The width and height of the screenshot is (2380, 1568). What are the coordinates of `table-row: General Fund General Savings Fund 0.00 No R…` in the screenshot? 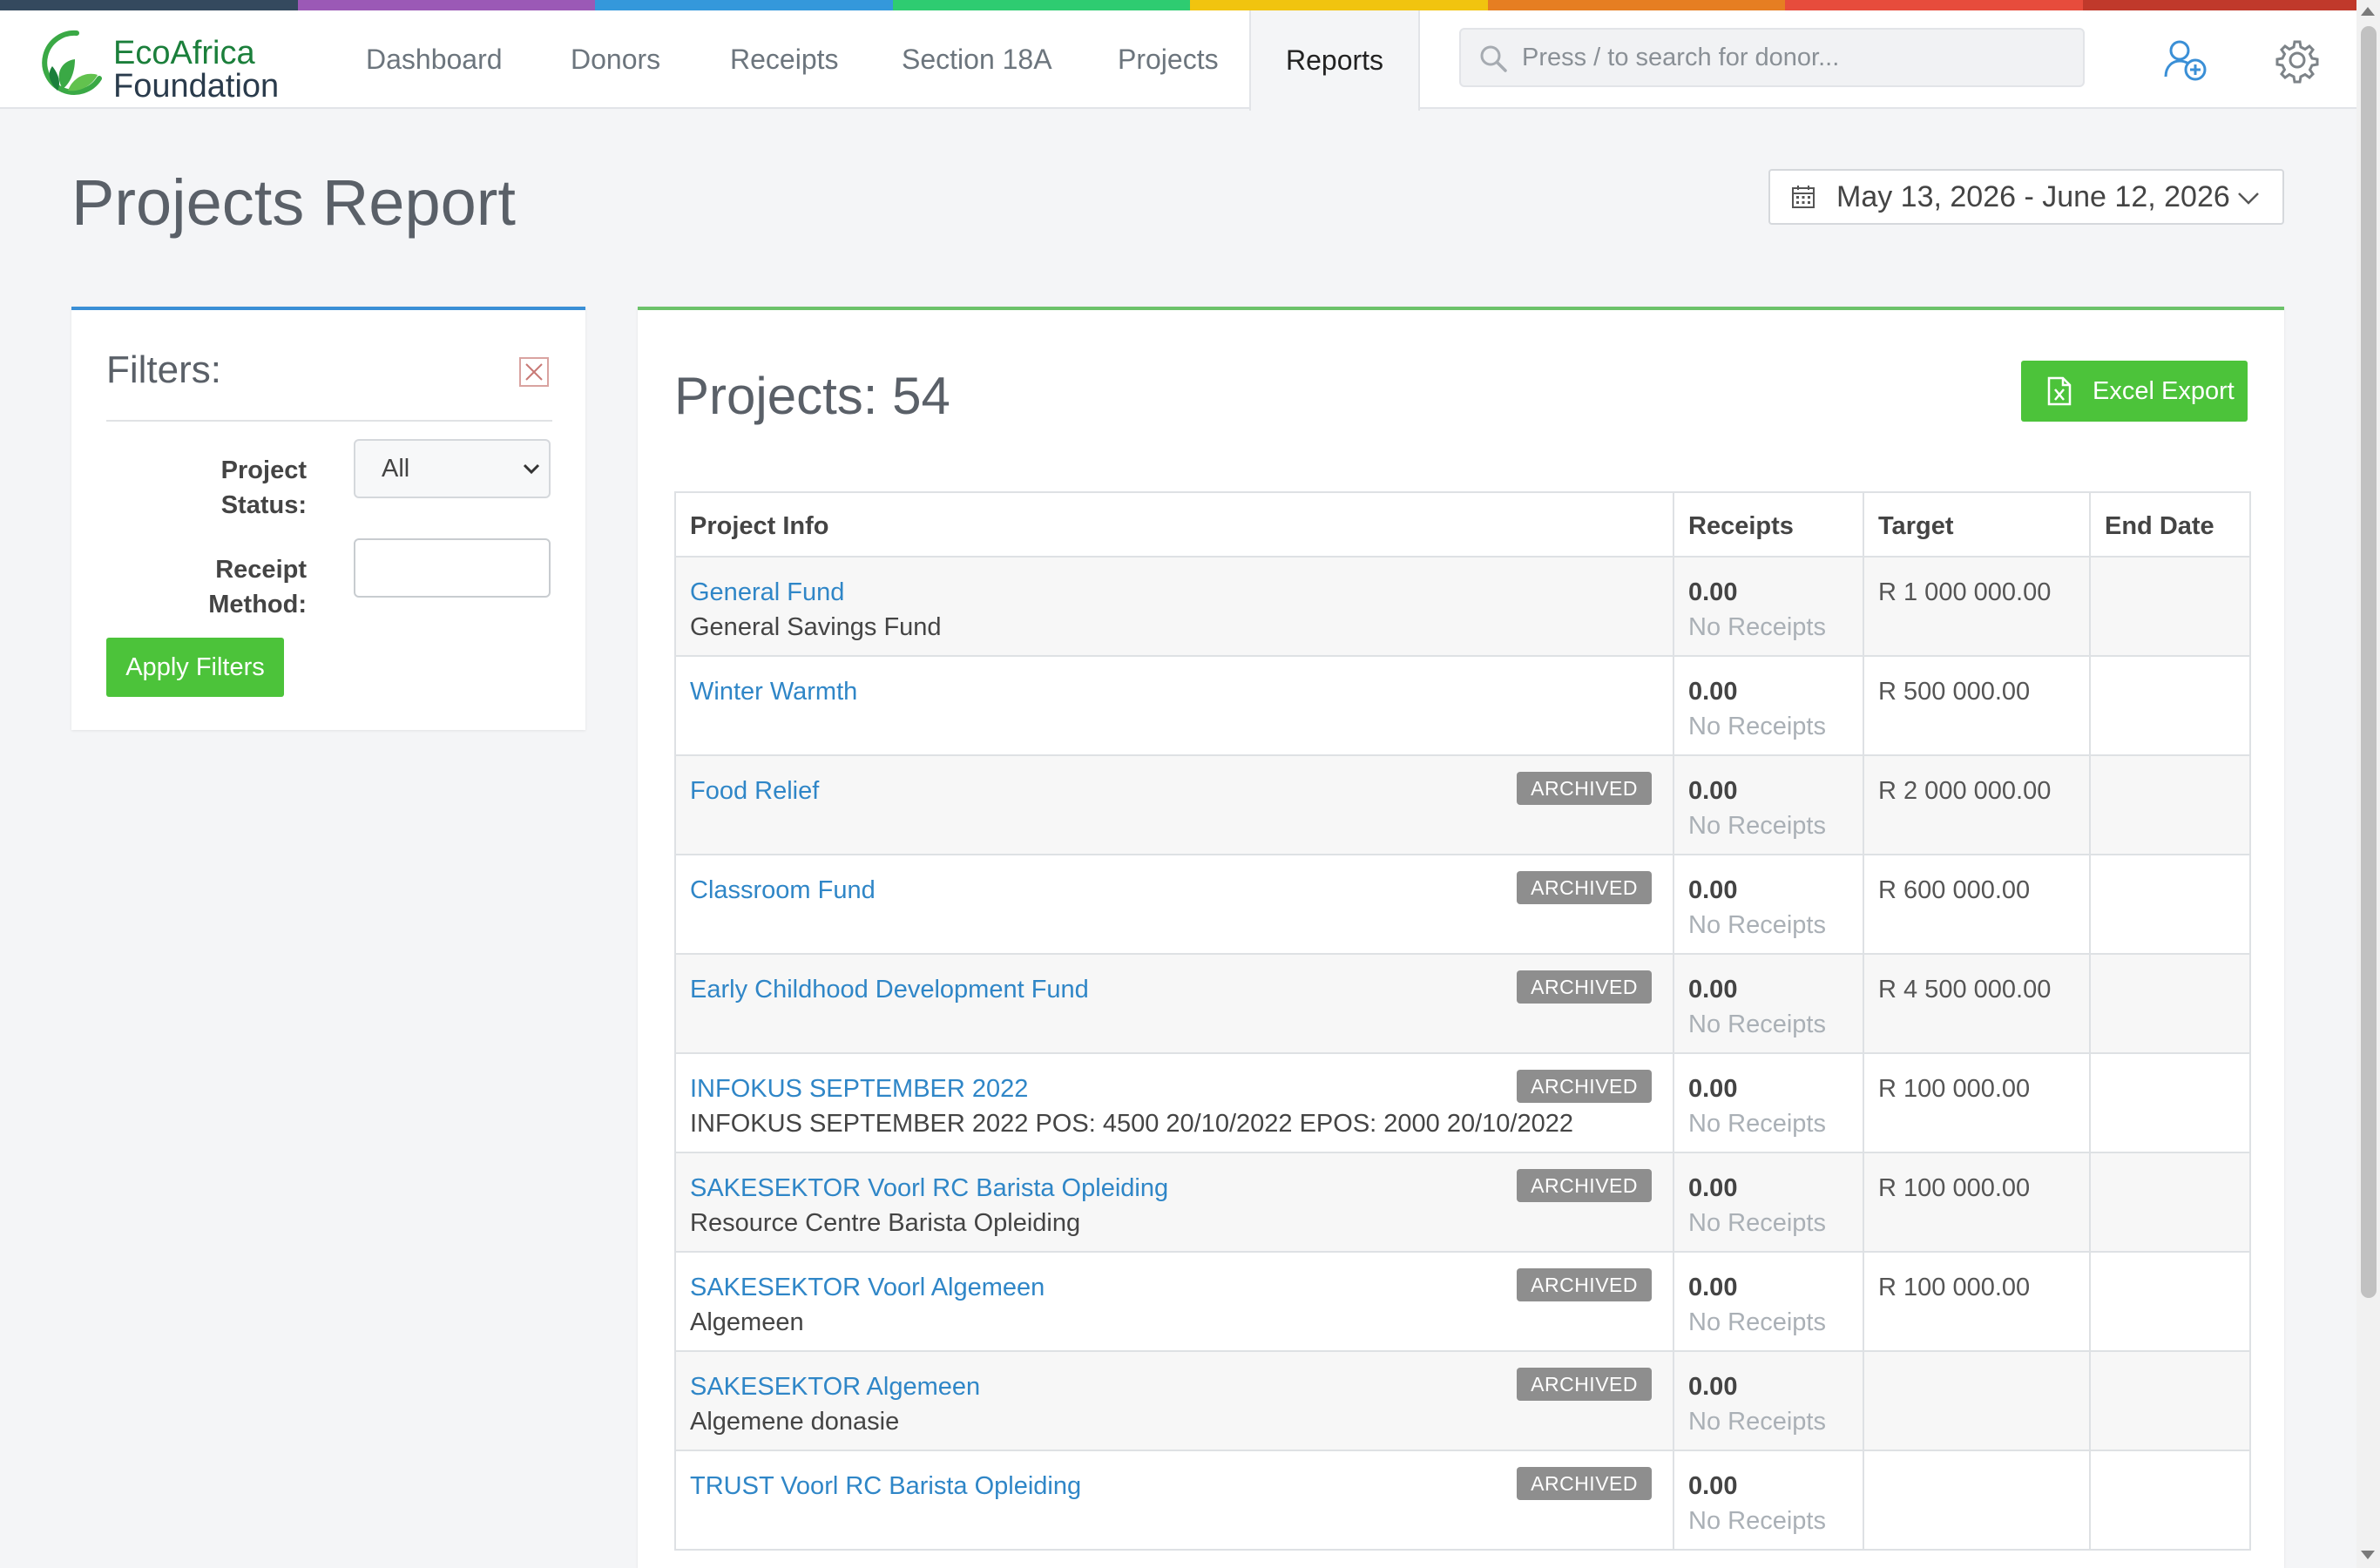 It's located at (1462, 606).